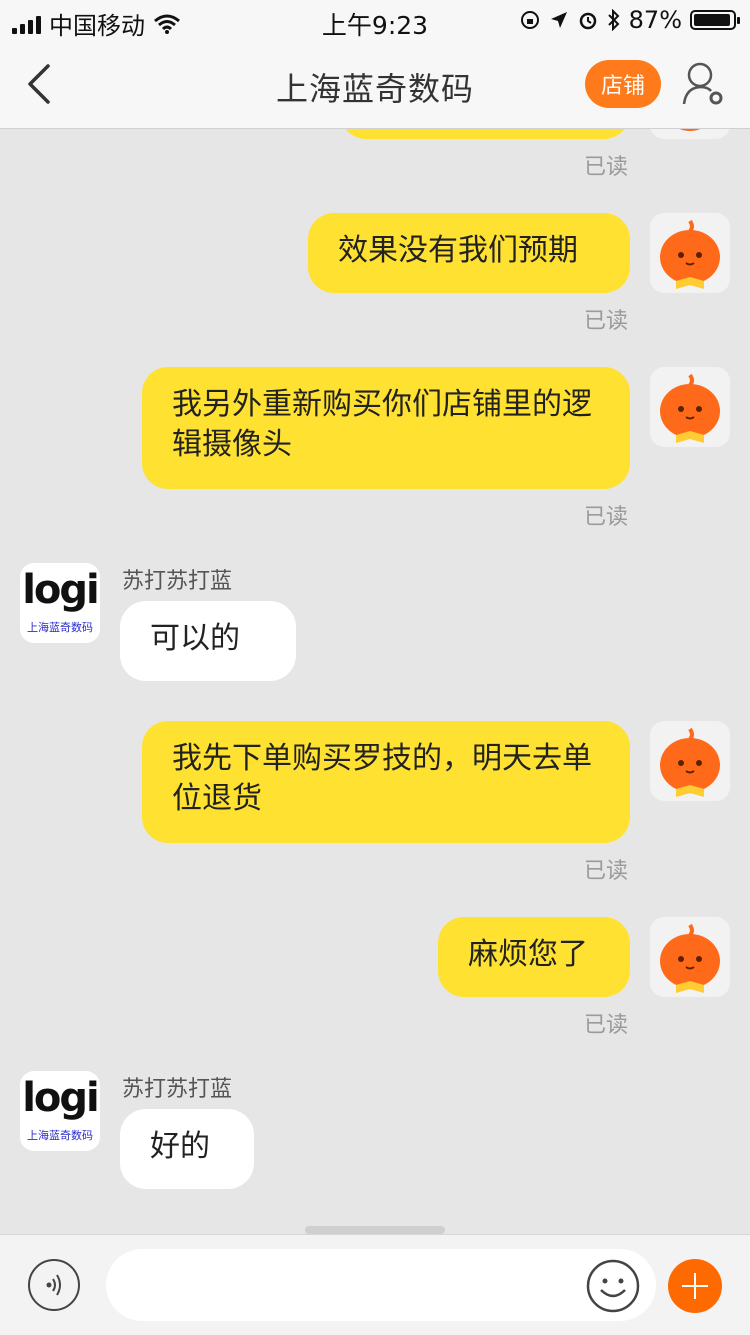  I want to click on status-bar: 中国移动 上午9:23 87%, so click(375, 20).